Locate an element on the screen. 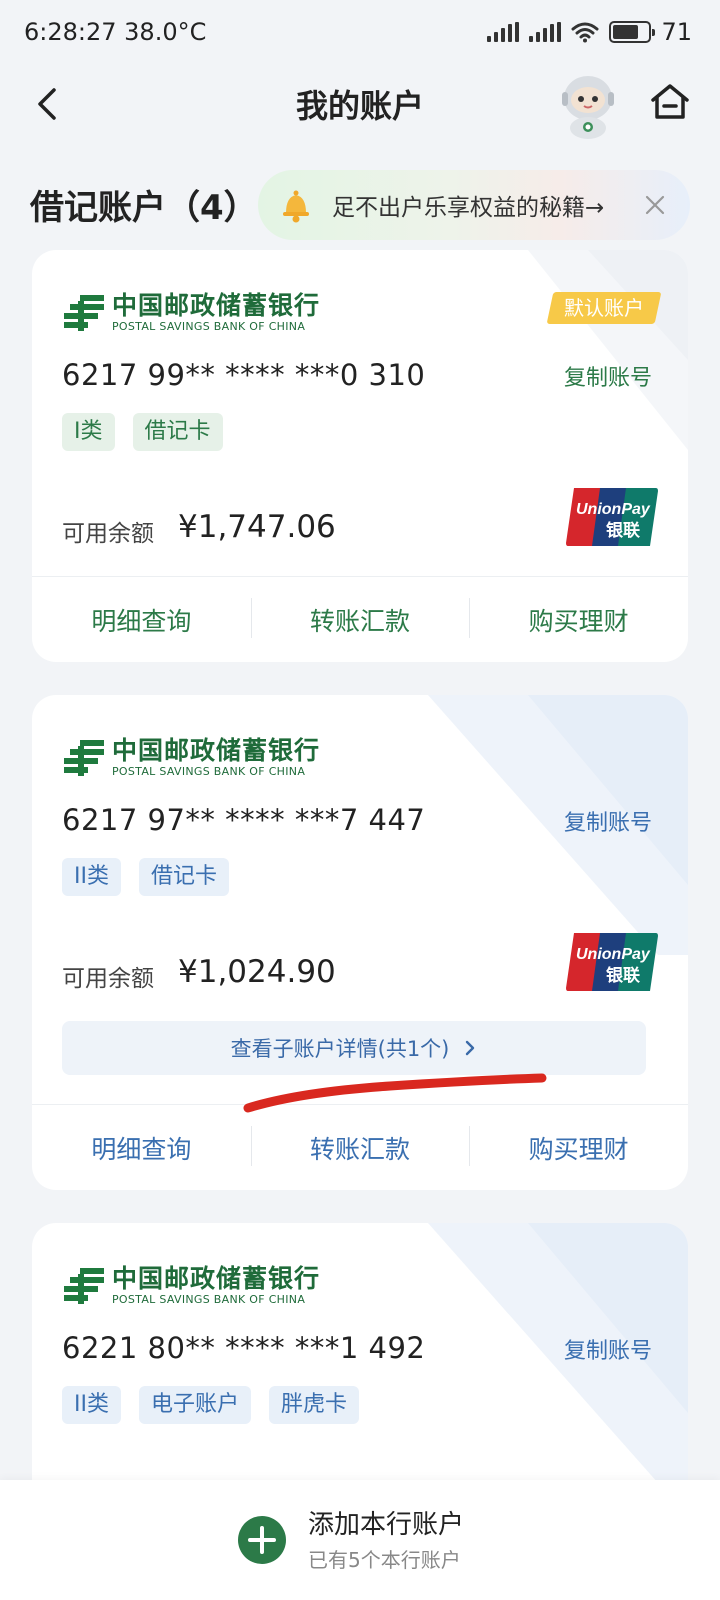  home-icon is located at coordinates (670, 102).